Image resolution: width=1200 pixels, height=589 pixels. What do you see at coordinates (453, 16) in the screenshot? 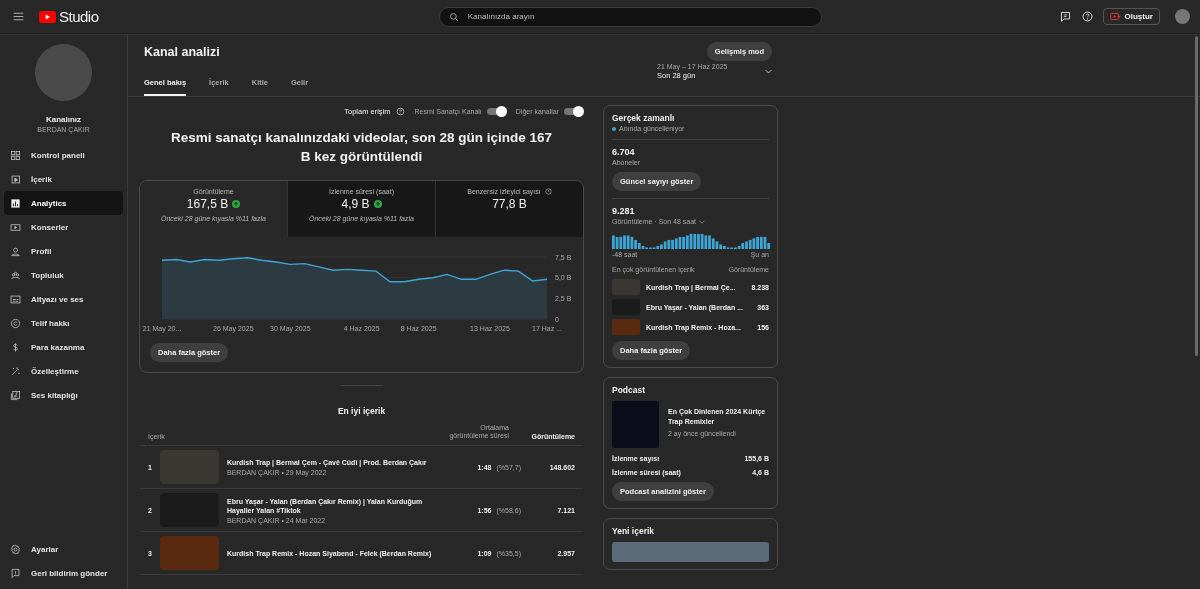
I see `search-icon` at bounding box center [453, 16].